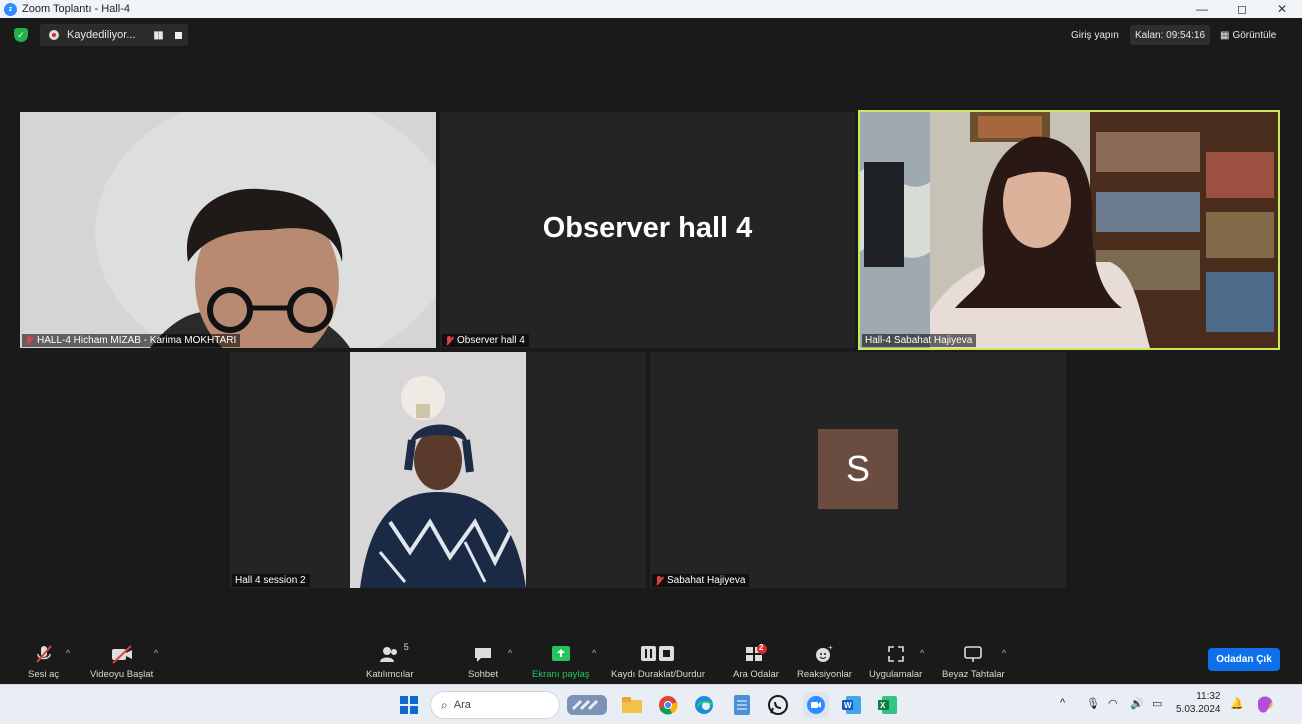 The height and width of the screenshot is (724, 1302). Describe the element at coordinates (485, 340) in the screenshot. I see `participant-name-label: Observer hall 4` at that location.